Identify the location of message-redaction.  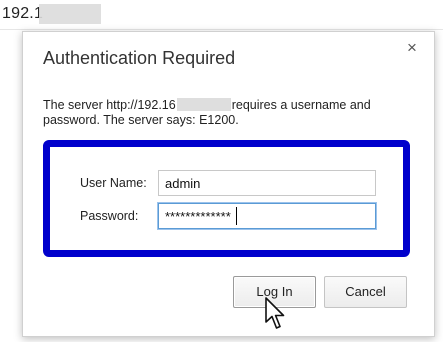
(203, 104).